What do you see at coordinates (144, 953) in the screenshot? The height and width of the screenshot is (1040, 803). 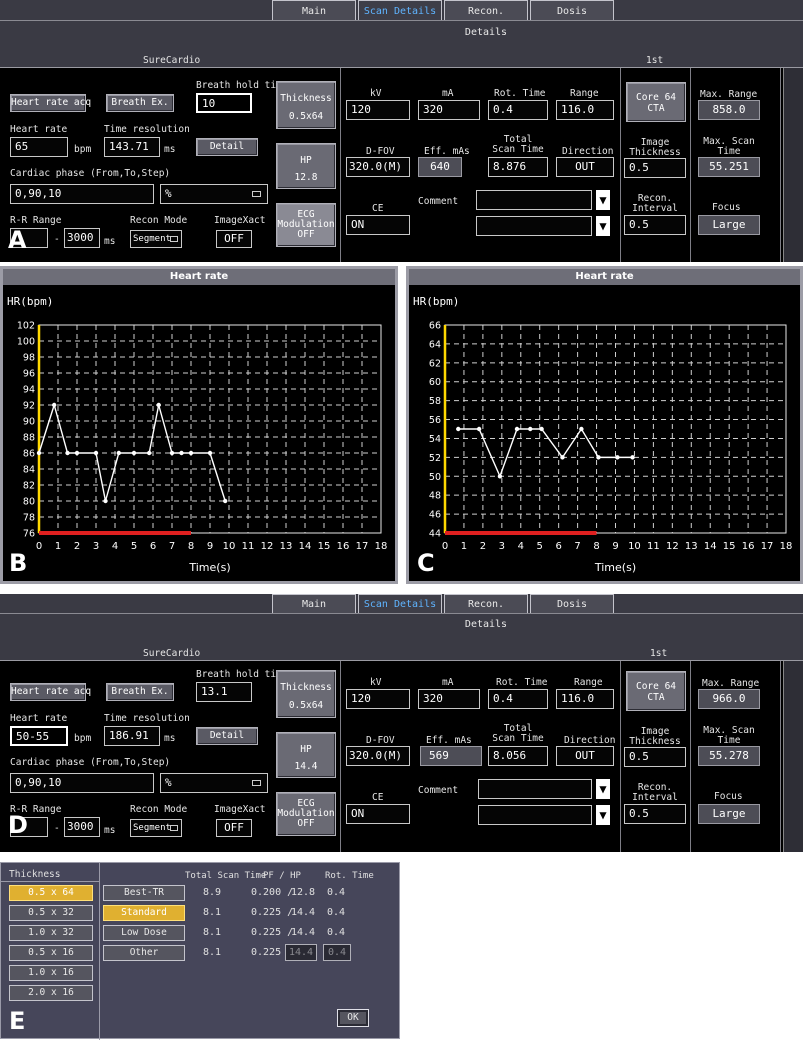 I see `mode-other: Other` at bounding box center [144, 953].